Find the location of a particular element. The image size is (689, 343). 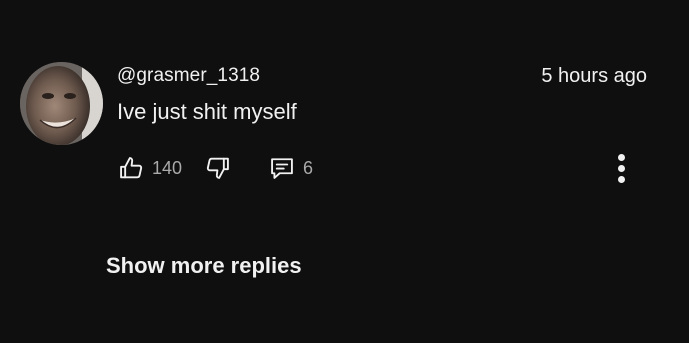

dislike-button is located at coordinates (218, 168).